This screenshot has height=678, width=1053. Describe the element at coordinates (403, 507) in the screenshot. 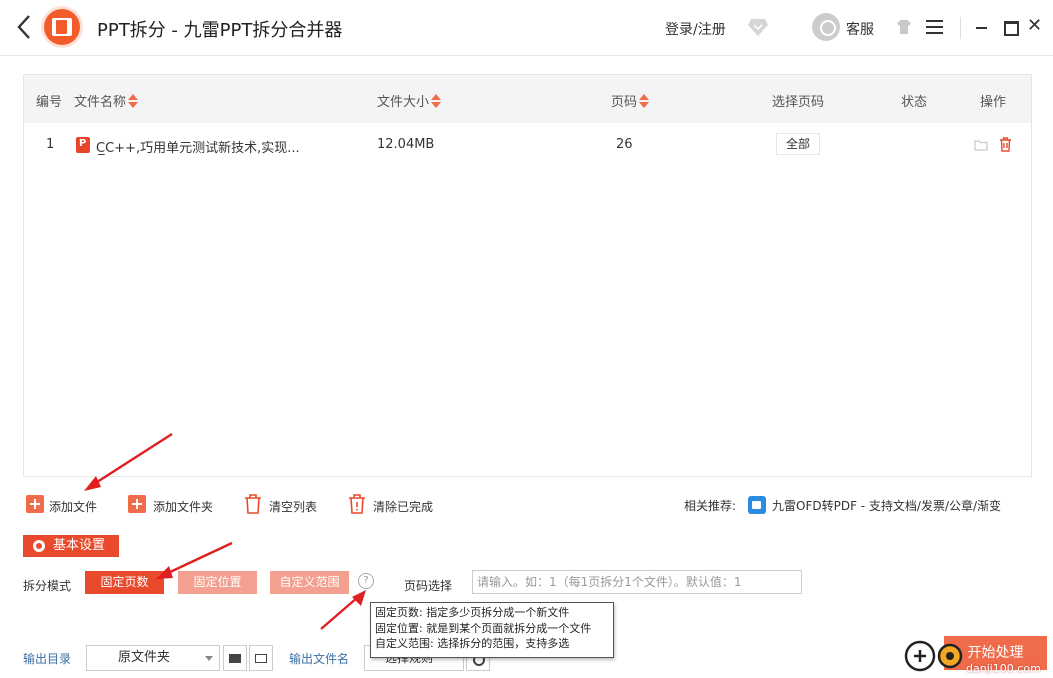

I see `clear-done-label: 清除已完成` at that location.